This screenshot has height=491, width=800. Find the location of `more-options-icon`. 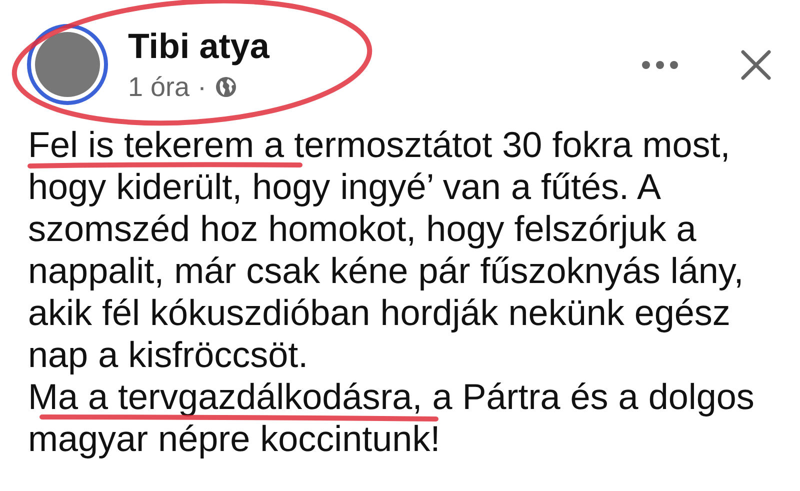

more-options-icon is located at coordinates (660, 65).